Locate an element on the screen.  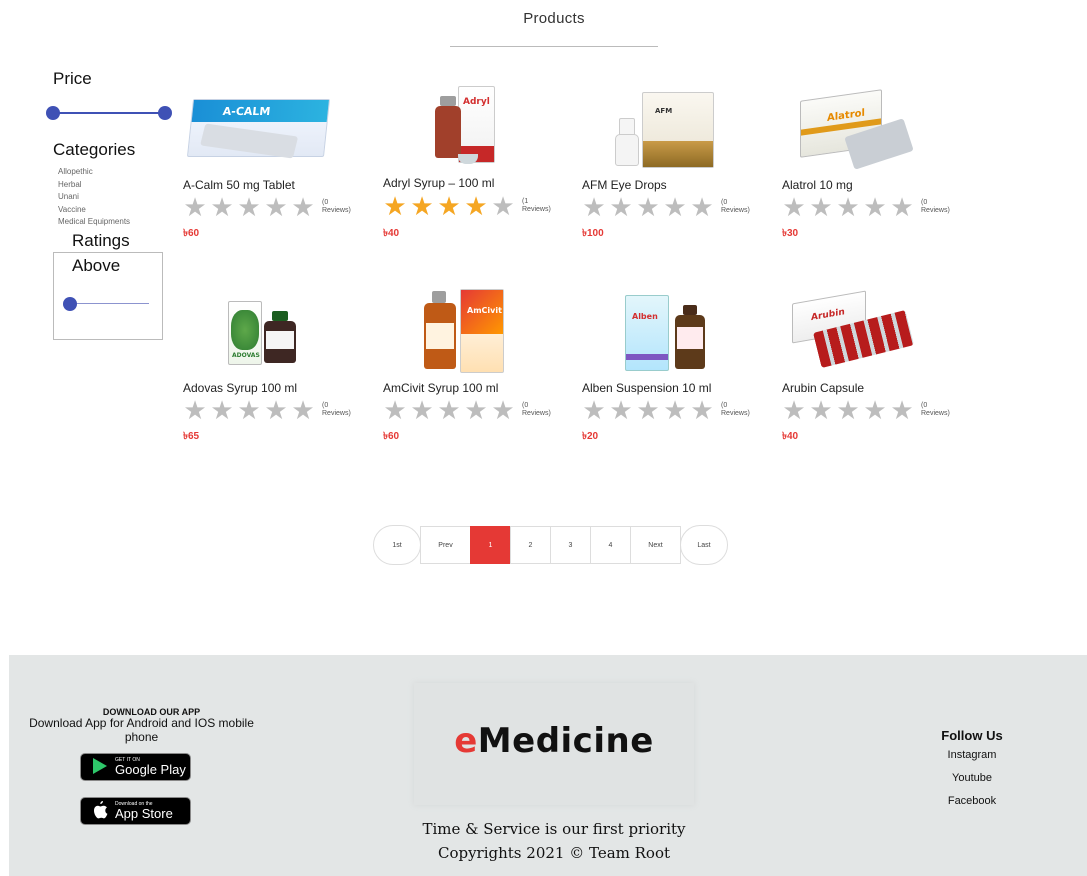
product-image: AFM is located at coordinates (657, 128).